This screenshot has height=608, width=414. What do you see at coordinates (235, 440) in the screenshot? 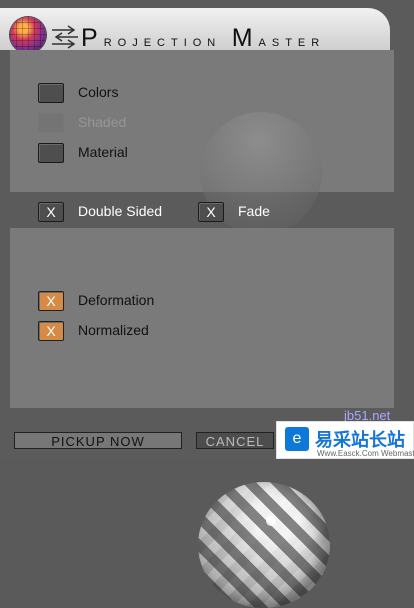
I see `cancel-button: CANCEL` at bounding box center [235, 440].